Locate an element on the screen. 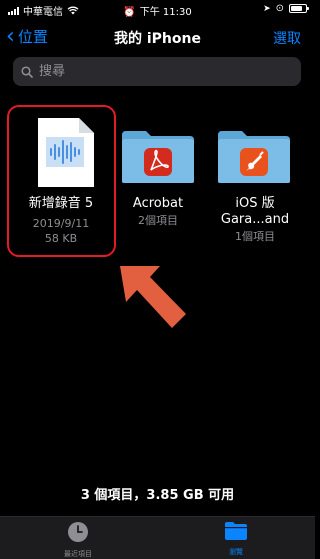 The width and height of the screenshot is (320, 559). file-meta: 2個項目 is located at coordinates (158, 220).